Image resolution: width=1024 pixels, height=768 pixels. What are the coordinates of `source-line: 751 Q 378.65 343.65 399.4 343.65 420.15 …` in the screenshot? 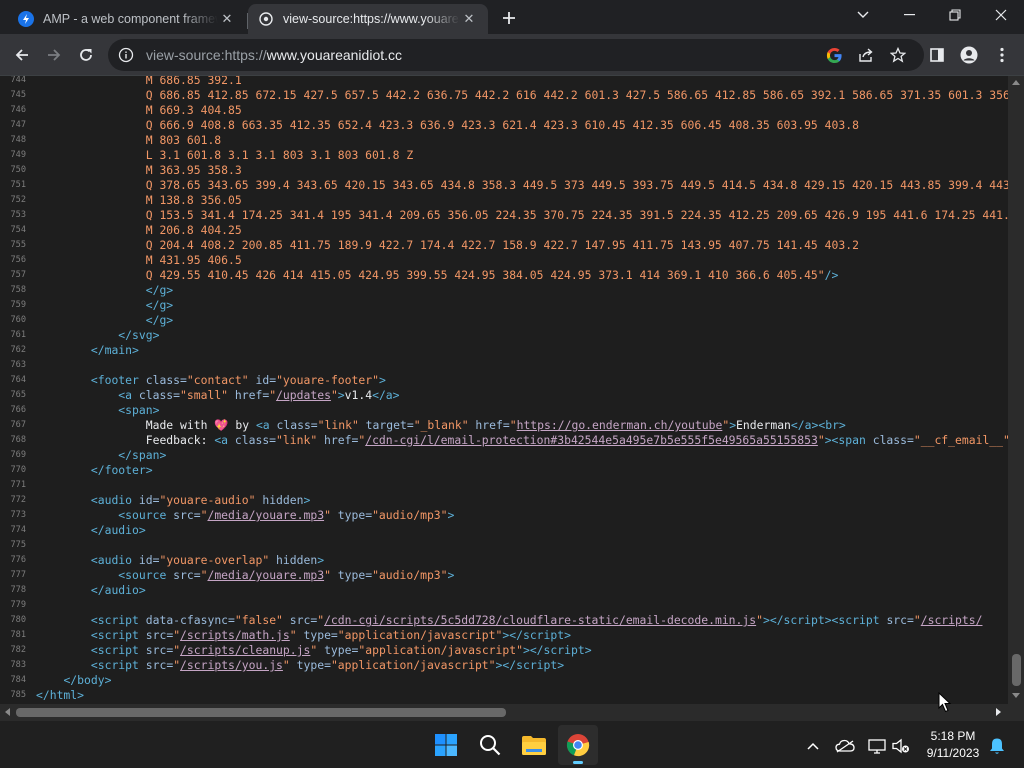 It's located at (504, 185).